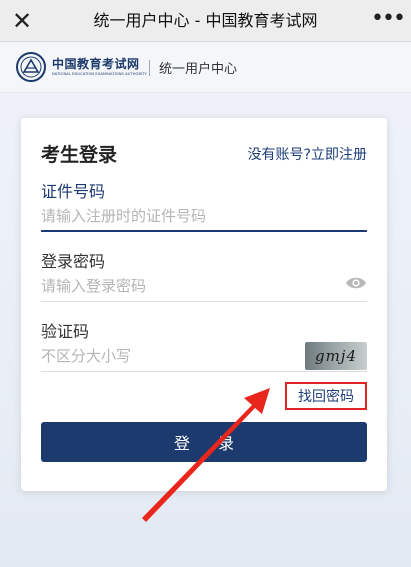 This screenshot has width=411, height=567. Describe the element at coordinates (356, 283) in the screenshot. I see `eye-icon` at that location.